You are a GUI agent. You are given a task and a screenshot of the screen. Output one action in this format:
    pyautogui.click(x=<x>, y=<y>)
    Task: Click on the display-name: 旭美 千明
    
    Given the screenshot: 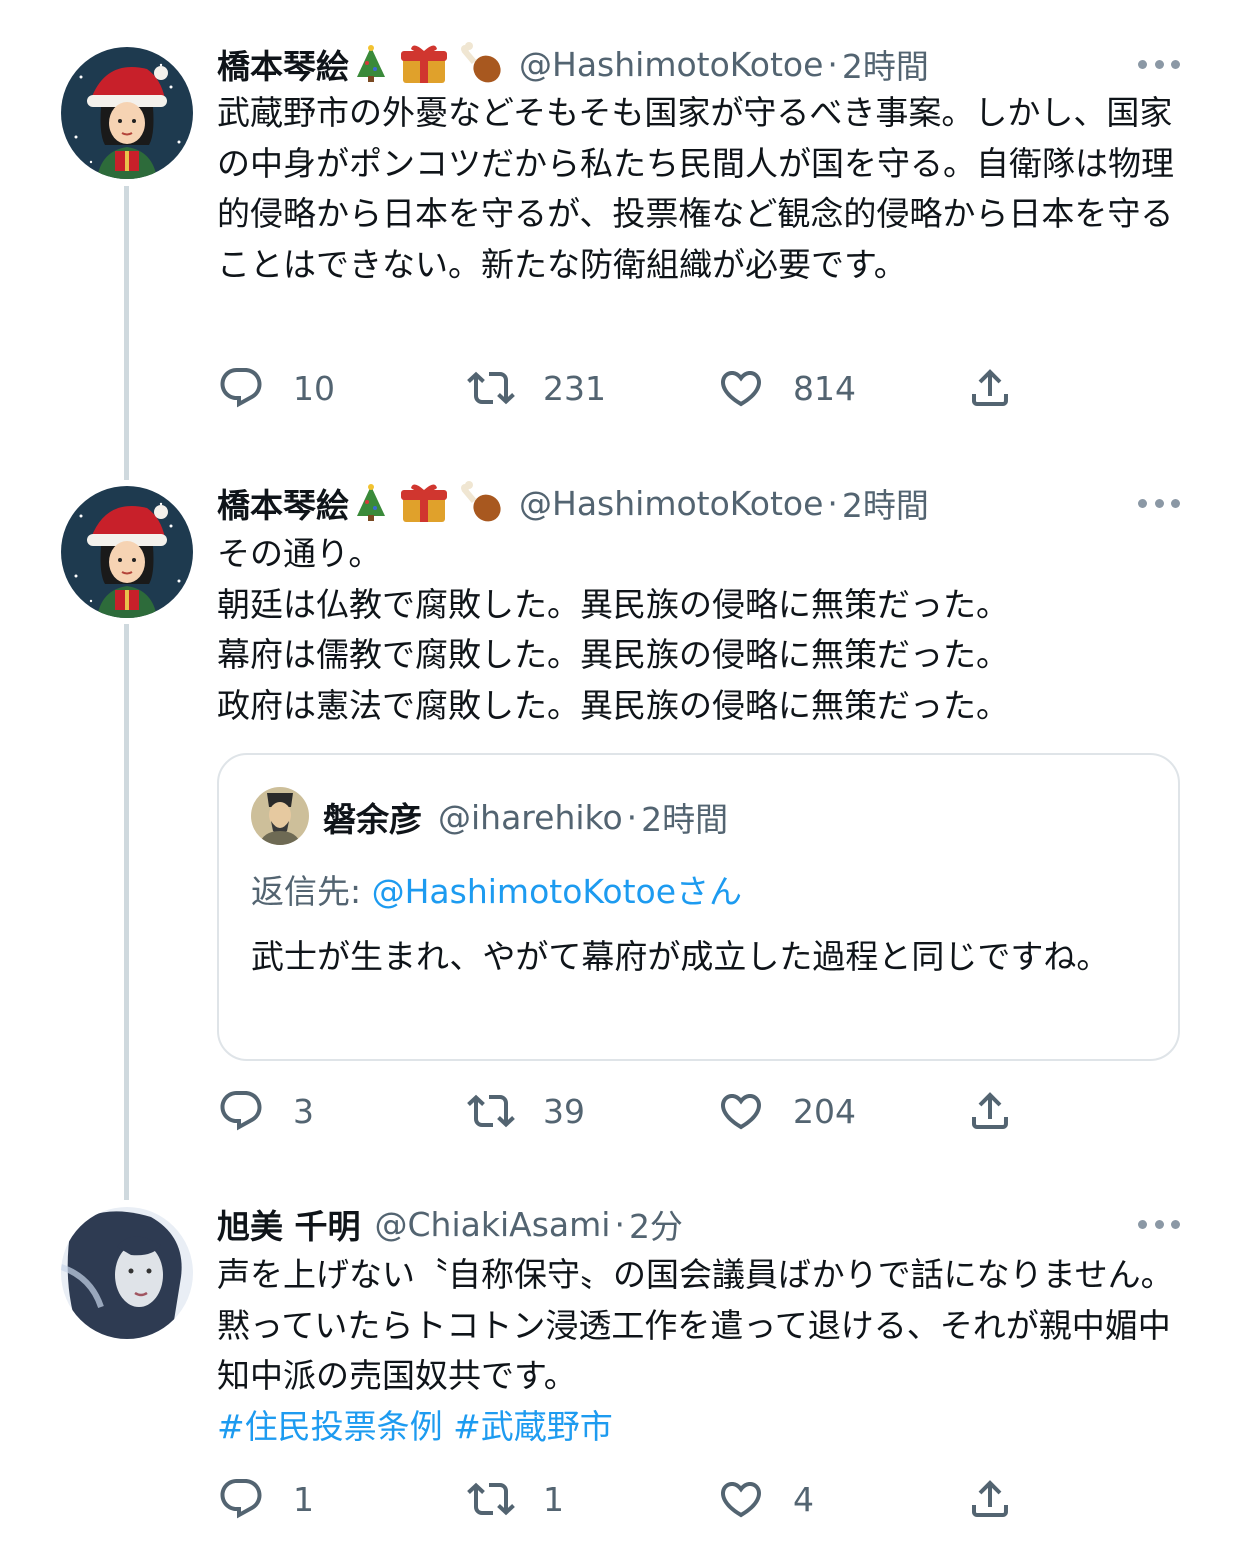 What is the action you would take?
    pyautogui.click(x=289, y=1224)
    